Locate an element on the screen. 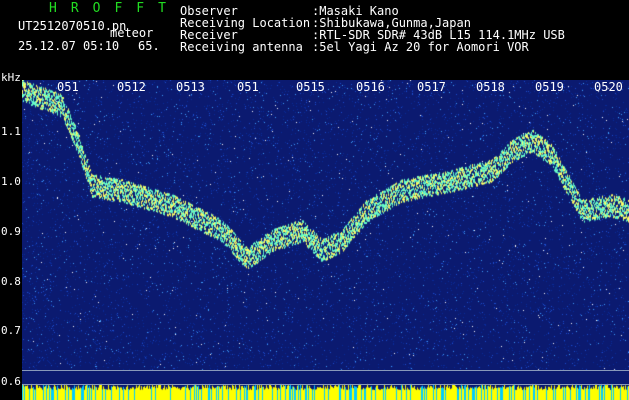 This screenshot has width=629, height=400. y-unit-label: kHz is located at coordinates (11, 77).